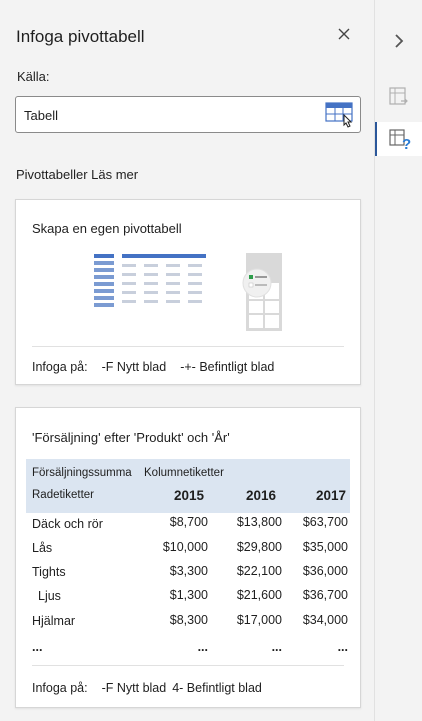 The height and width of the screenshot is (721, 422). Describe the element at coordinates (330, 495) in the screenshot. I see `year-header: 2017` at that location.